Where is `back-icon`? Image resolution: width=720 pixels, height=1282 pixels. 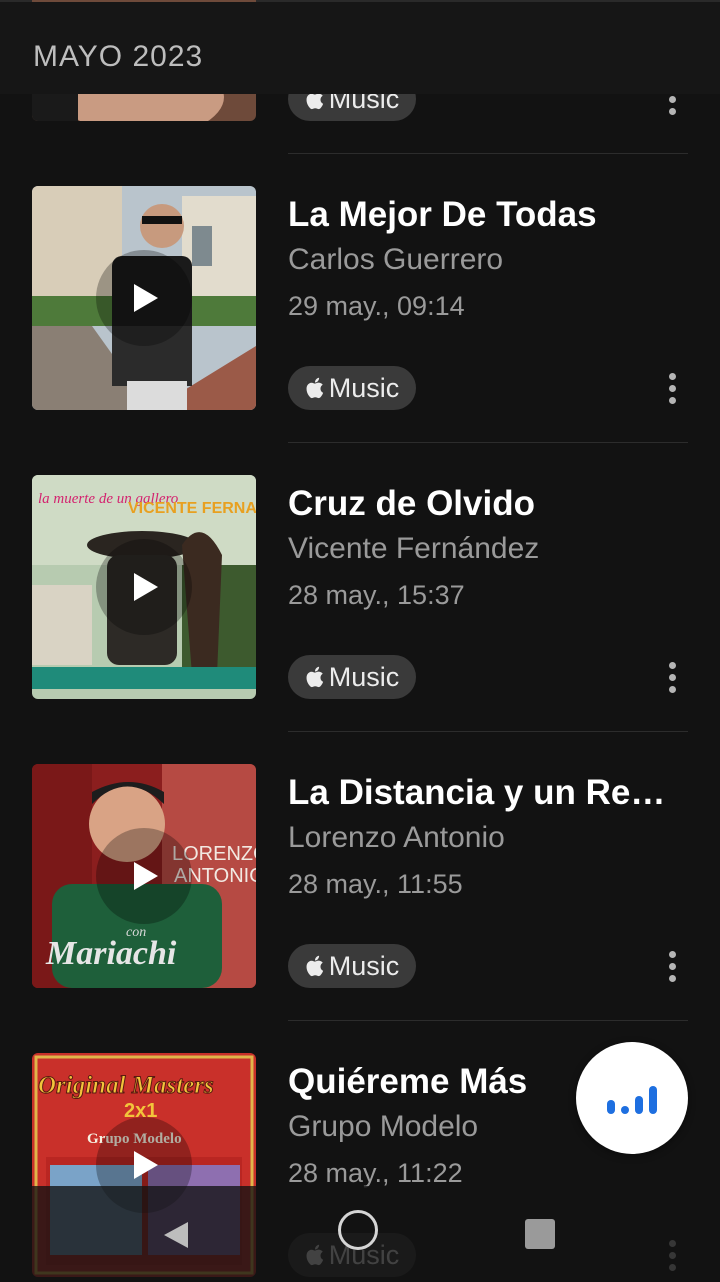 back-icon is located at coordinates (176, 1235).